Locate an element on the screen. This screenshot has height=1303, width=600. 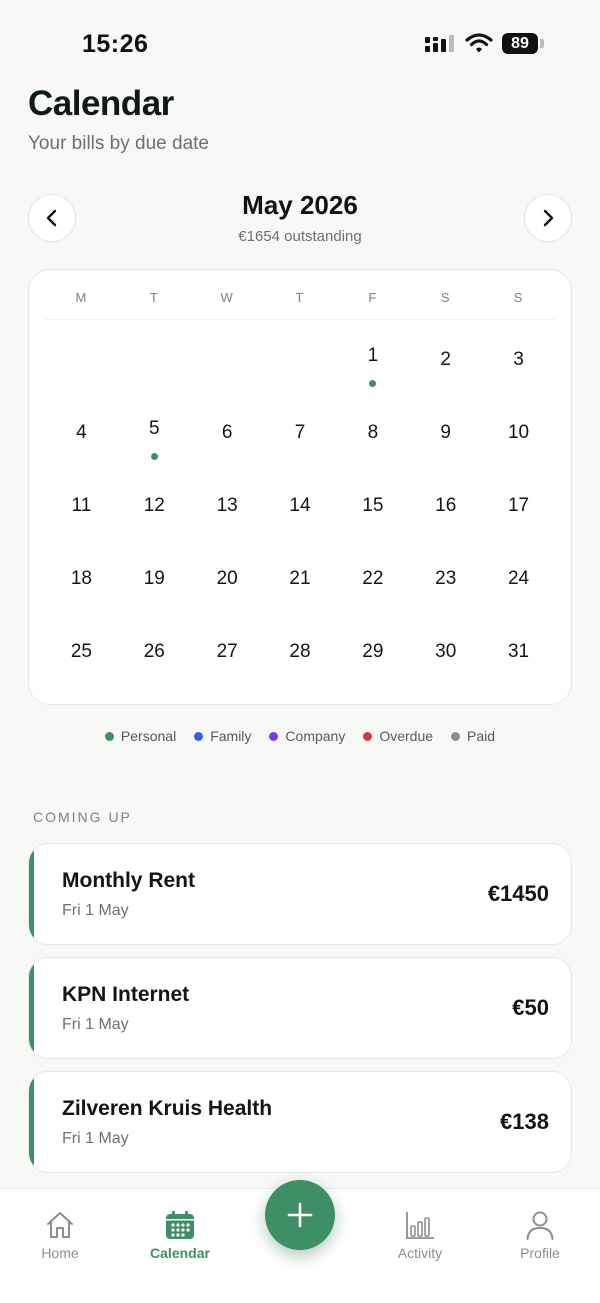
day-number: 7 is located at coordinates (300, 432).